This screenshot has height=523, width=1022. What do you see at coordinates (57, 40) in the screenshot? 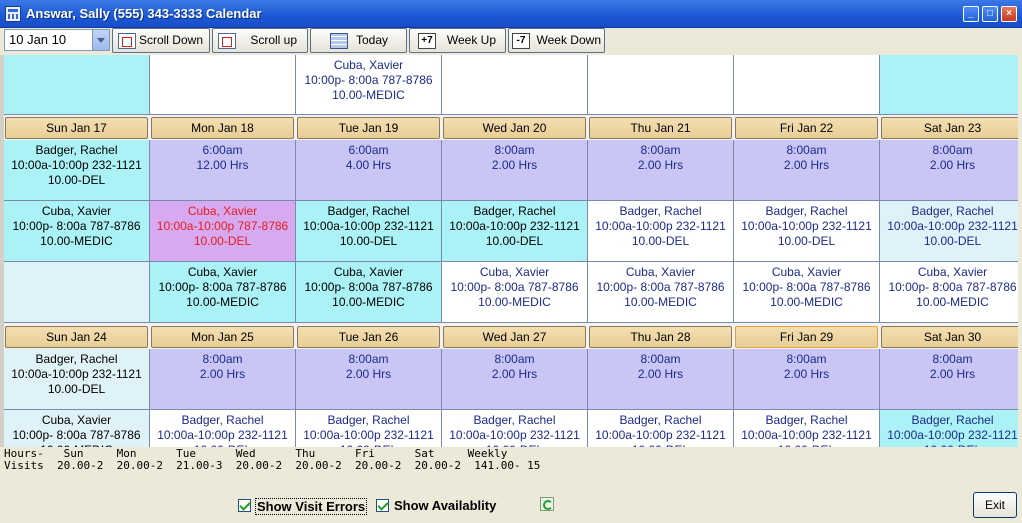
I see `date-select: 10 Jan 10` at bounding box center [57, 40].